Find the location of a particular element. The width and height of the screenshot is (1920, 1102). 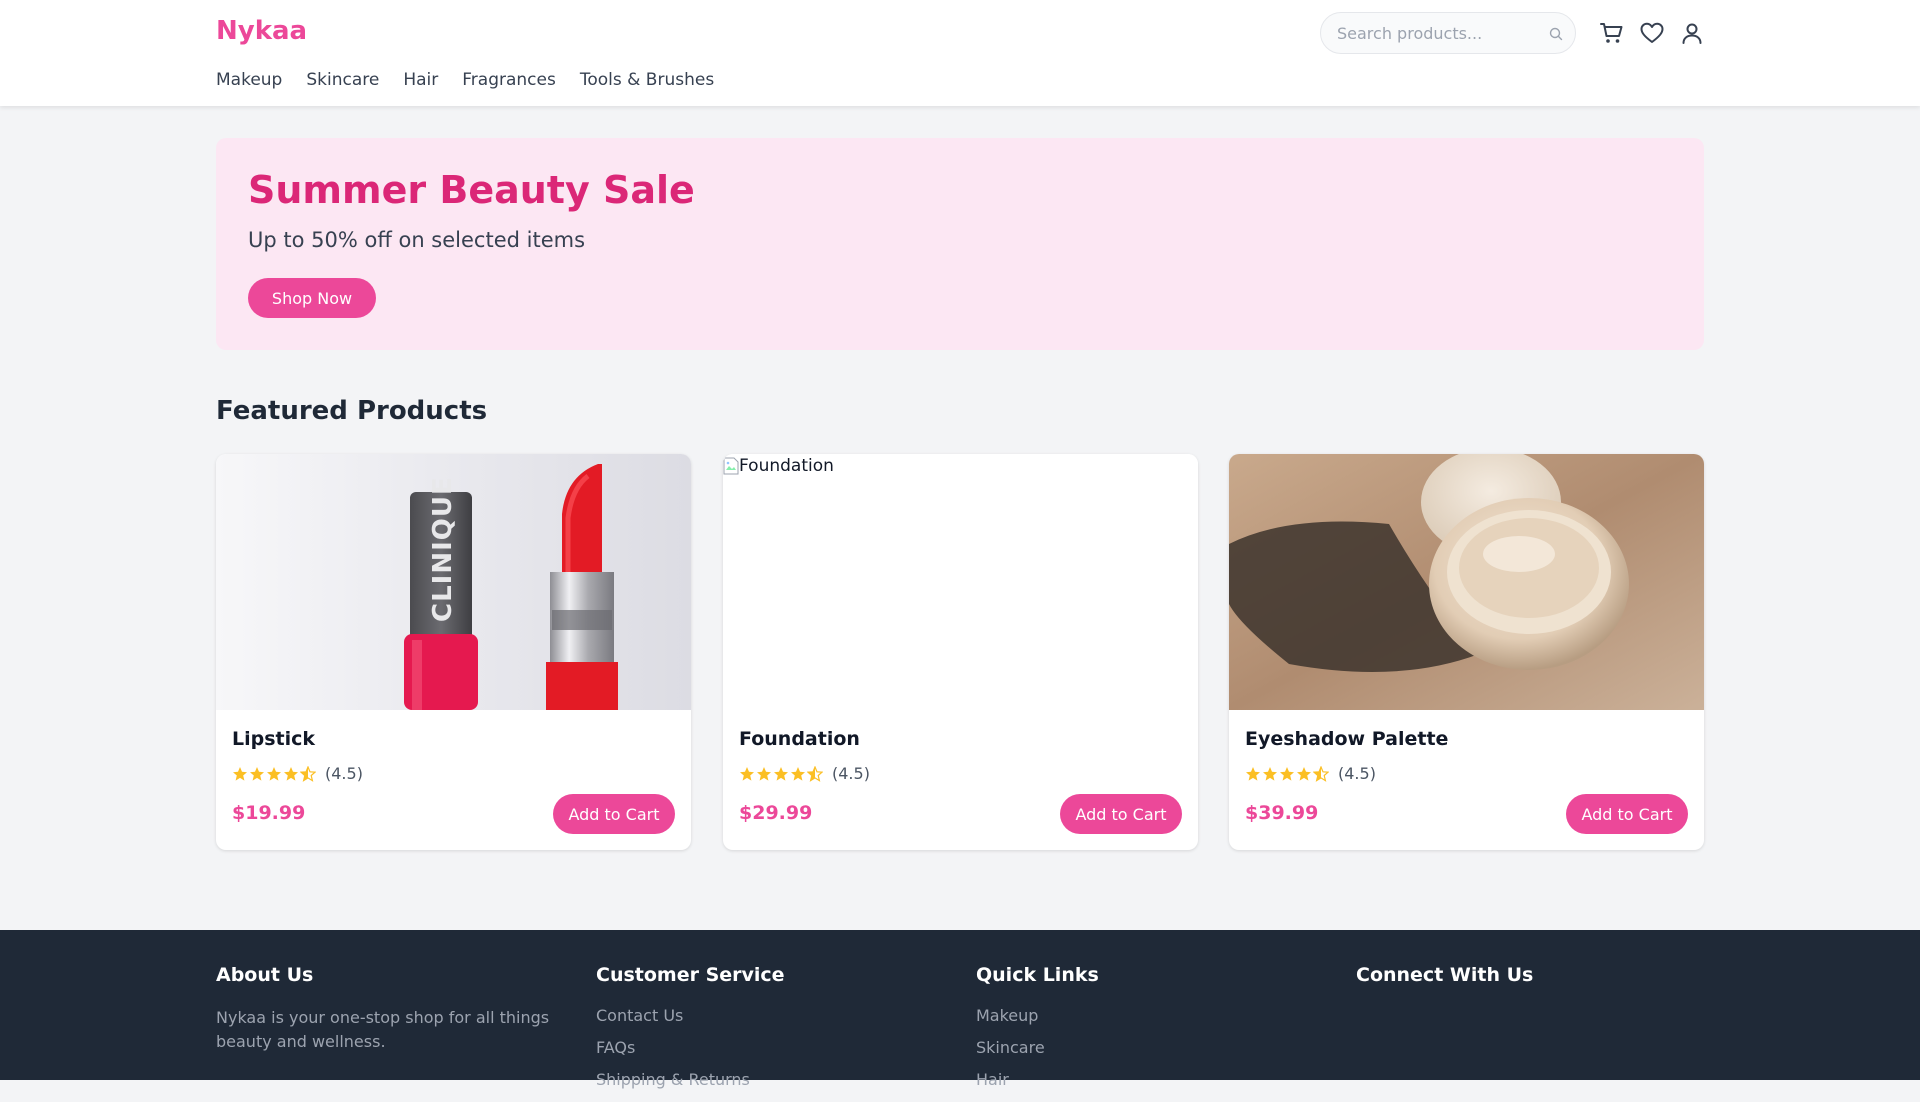

footer-quick-links-title: Quick Links is located at coordinates (1037, 975).